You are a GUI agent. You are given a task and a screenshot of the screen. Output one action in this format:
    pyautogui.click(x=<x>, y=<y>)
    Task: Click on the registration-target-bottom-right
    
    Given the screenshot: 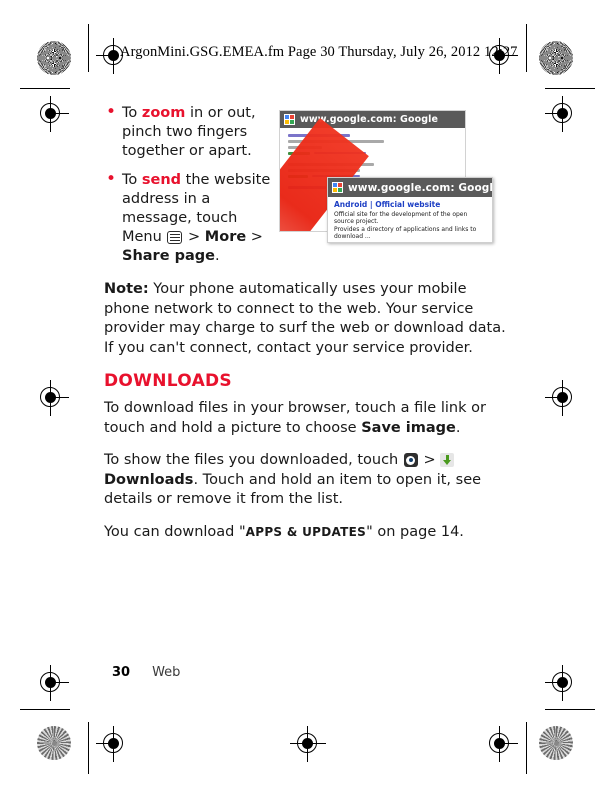 What is the action you would take?
    pyautogui.click(x=500, y=744)
    